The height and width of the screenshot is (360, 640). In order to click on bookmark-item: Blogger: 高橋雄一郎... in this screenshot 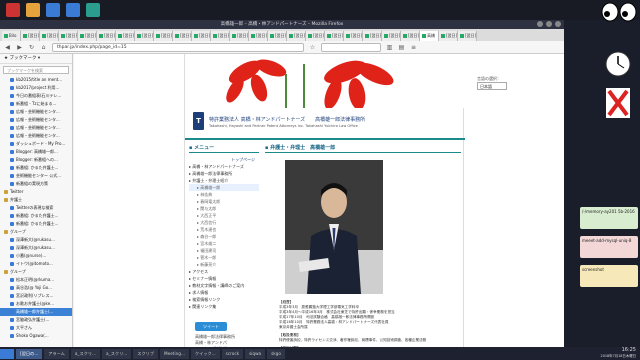, I will do `click(36, 152)`.